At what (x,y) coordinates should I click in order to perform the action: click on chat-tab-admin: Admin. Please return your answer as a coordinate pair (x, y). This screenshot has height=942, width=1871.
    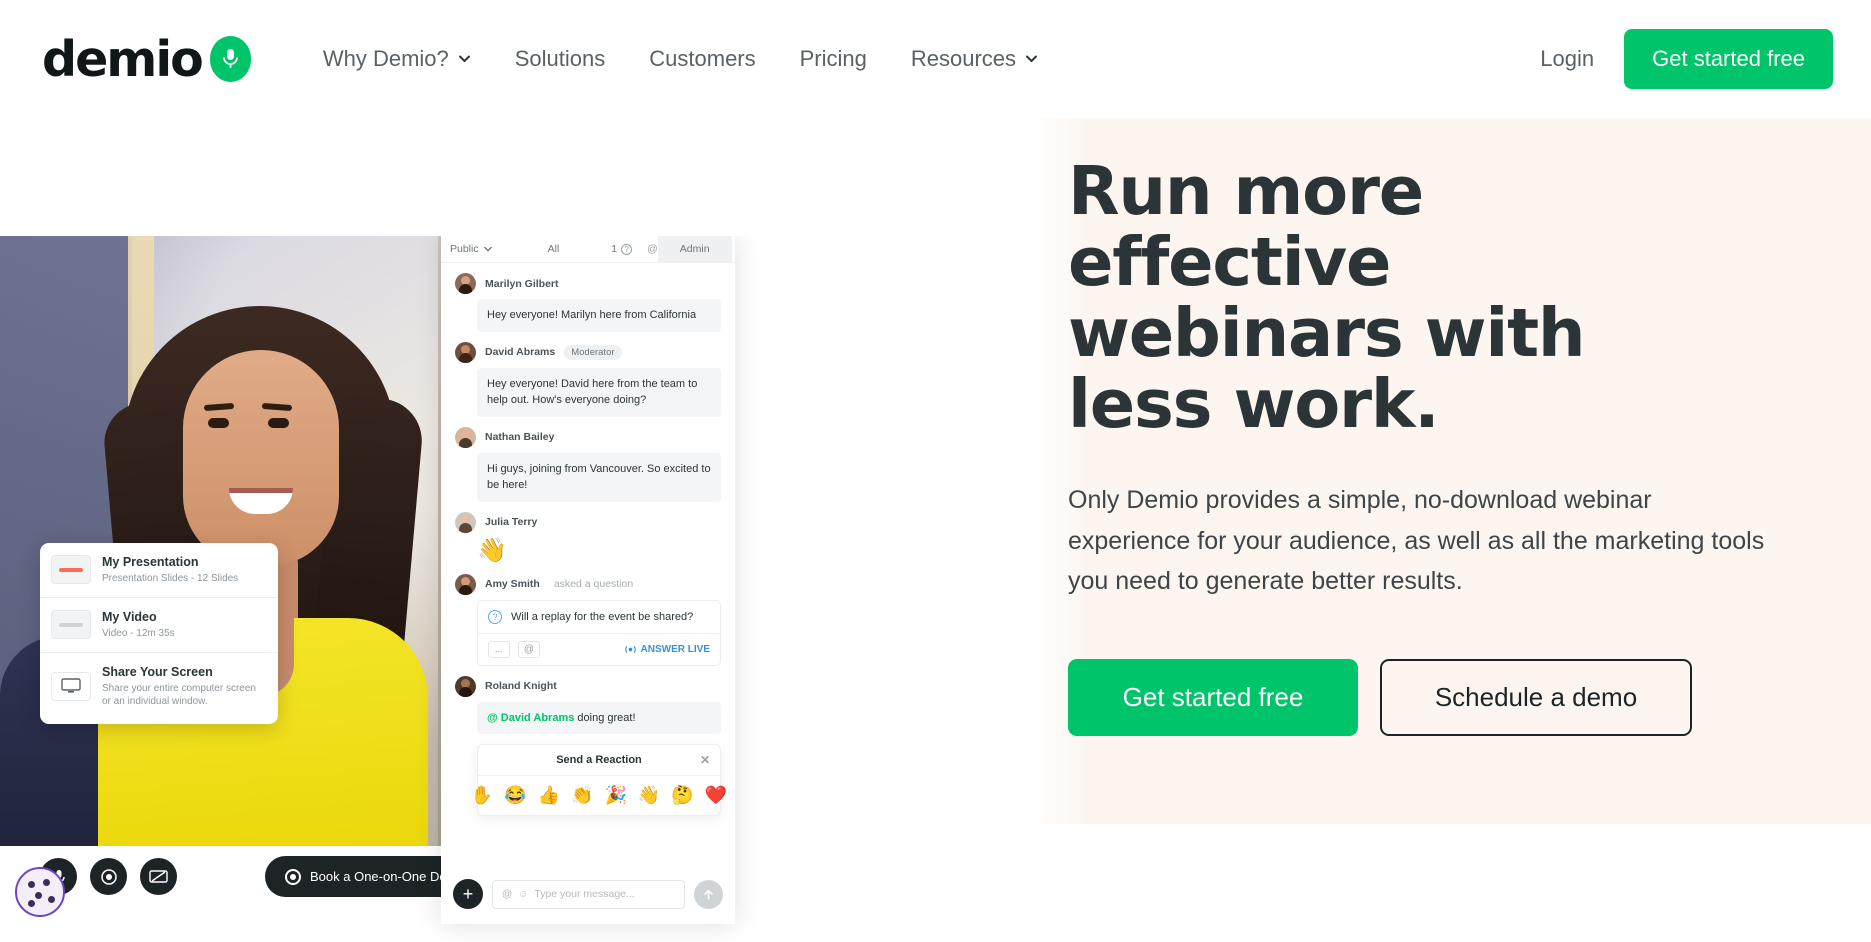
    Looking at the image, I should click on (694, 249).